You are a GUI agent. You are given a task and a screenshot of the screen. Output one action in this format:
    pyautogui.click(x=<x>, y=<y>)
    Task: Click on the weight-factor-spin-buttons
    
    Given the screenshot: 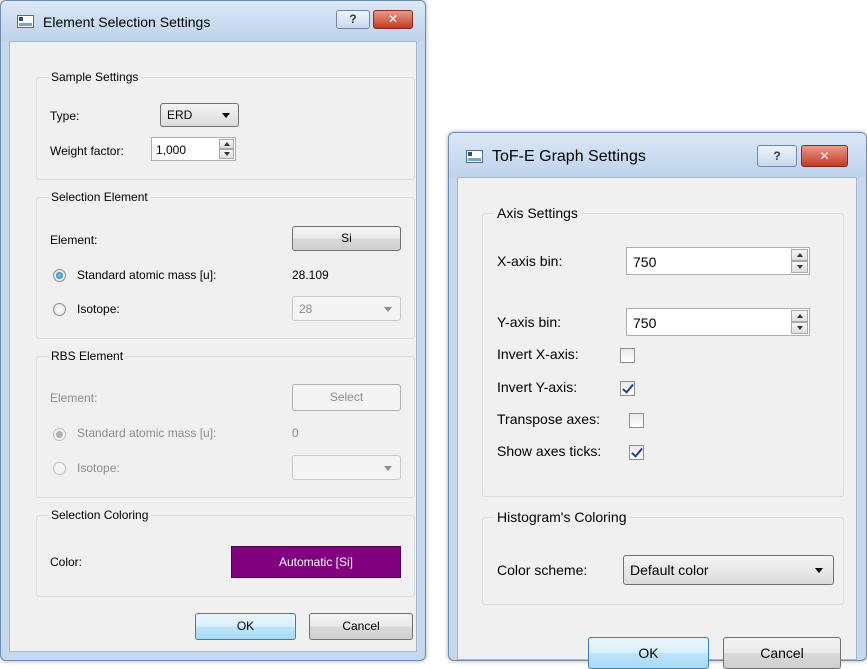 What is the action you would take?
    pyautogui.click(x=226, y=149)
    